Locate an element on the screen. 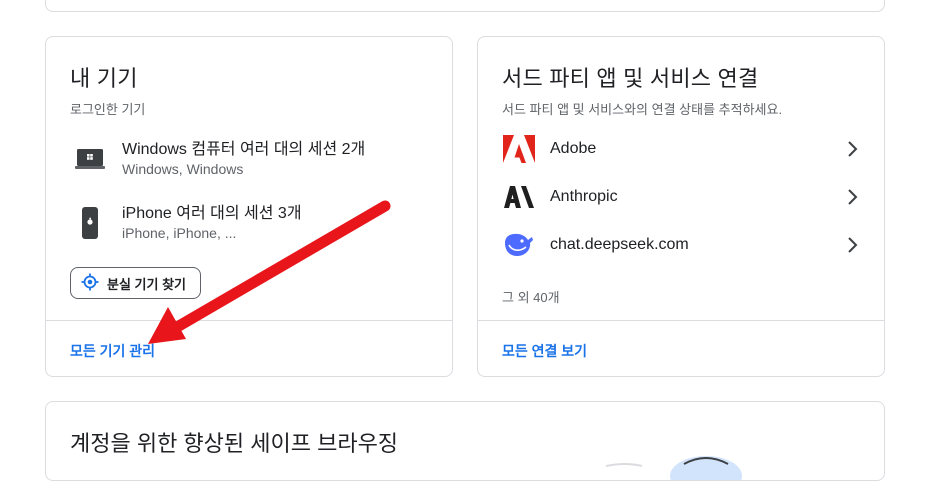 This screenshot has width=950, height=481. phone-apple-icon is located at coordinates (90, 223).